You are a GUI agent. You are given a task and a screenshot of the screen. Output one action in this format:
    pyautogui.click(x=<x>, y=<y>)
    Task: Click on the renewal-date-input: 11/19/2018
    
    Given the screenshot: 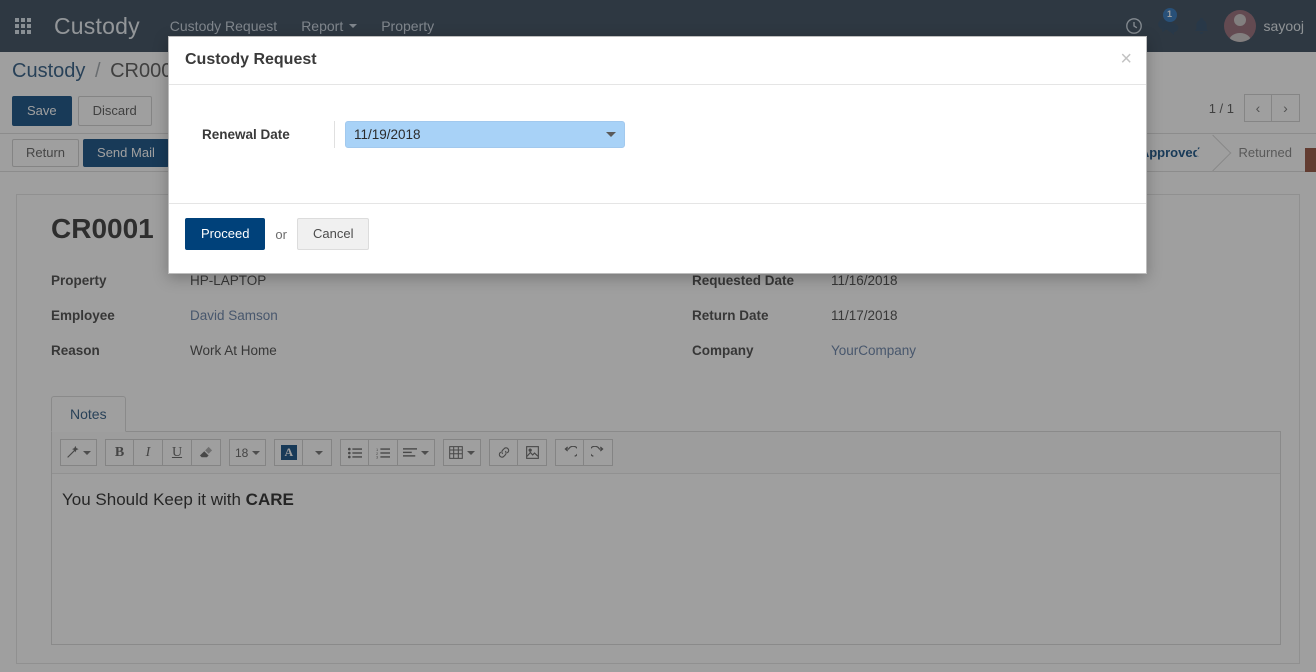 What is the action you would take?
    pyautogui.click(x=485, y=134)
    